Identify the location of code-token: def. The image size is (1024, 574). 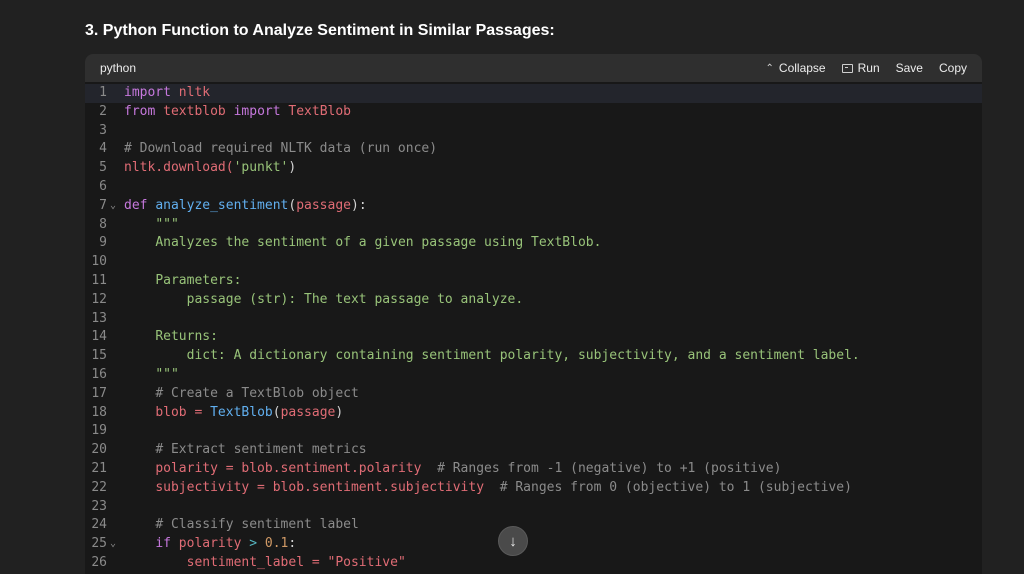
(136, 205).